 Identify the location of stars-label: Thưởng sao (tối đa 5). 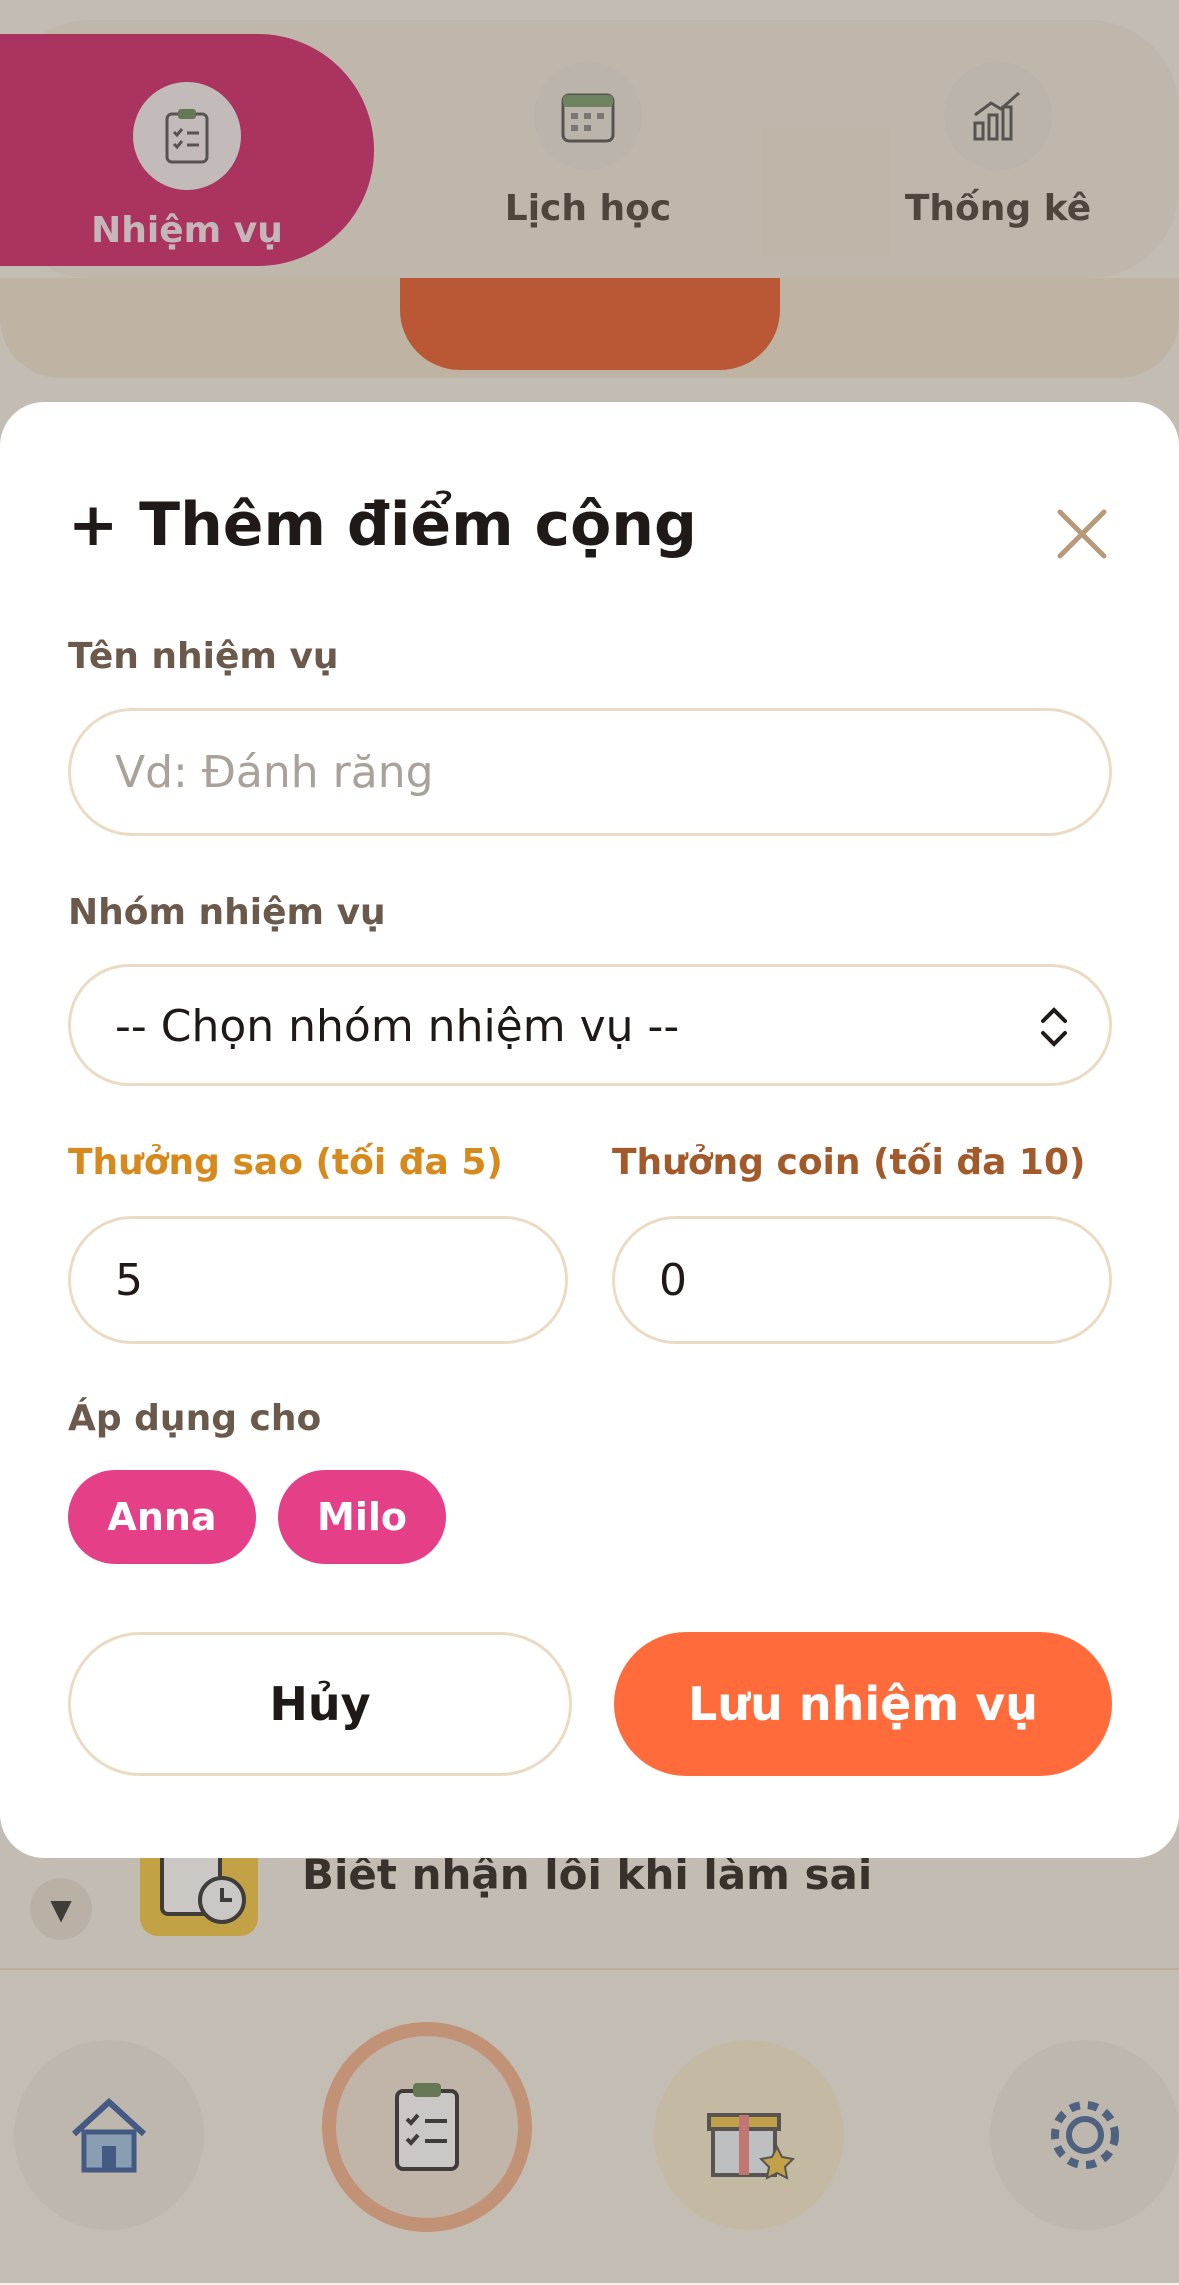
(285, 1162).